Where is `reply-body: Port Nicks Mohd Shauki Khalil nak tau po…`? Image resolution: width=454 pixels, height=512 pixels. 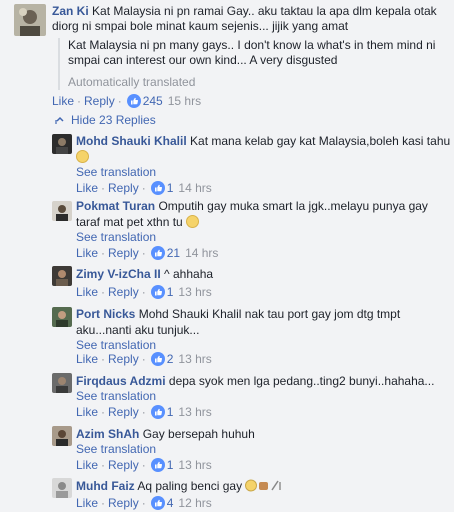 reply-body: Port Nicks Mohd Shauki Khalil nak tau po… is located at coordinates (264, 322).